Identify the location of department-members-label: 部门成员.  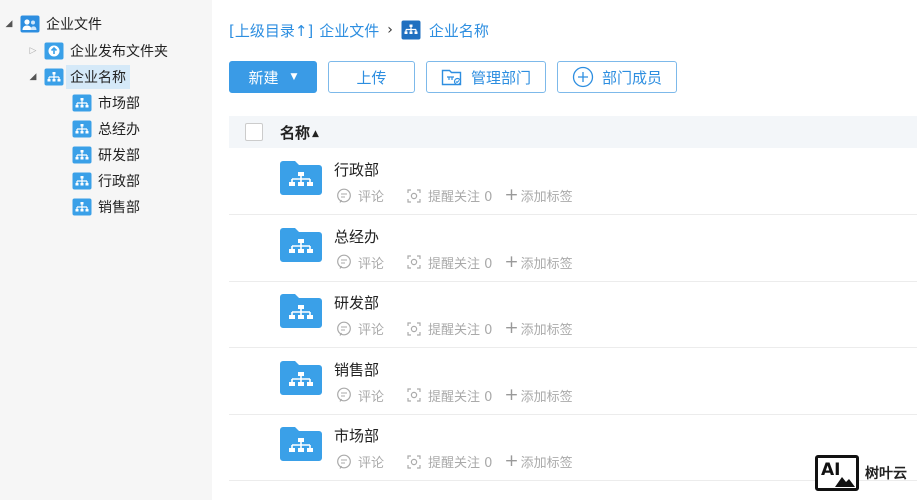
(631, 77).